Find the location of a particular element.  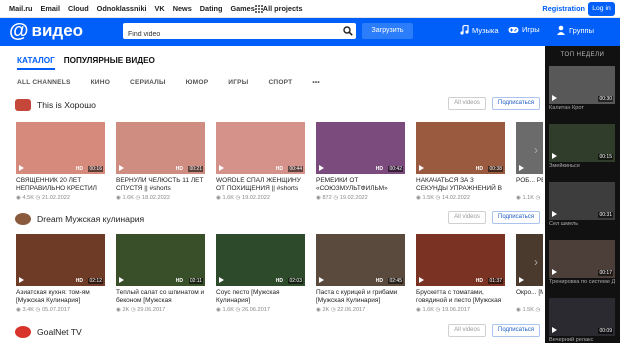

video-thumbnail: 00:30 is located at coordinates (582, 85).